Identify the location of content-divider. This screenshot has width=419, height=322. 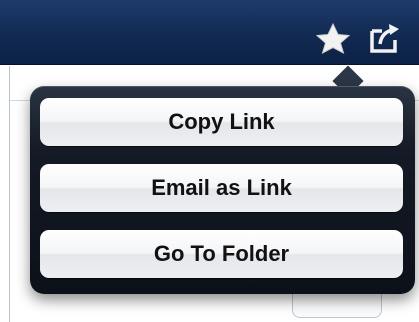
(9, 194).